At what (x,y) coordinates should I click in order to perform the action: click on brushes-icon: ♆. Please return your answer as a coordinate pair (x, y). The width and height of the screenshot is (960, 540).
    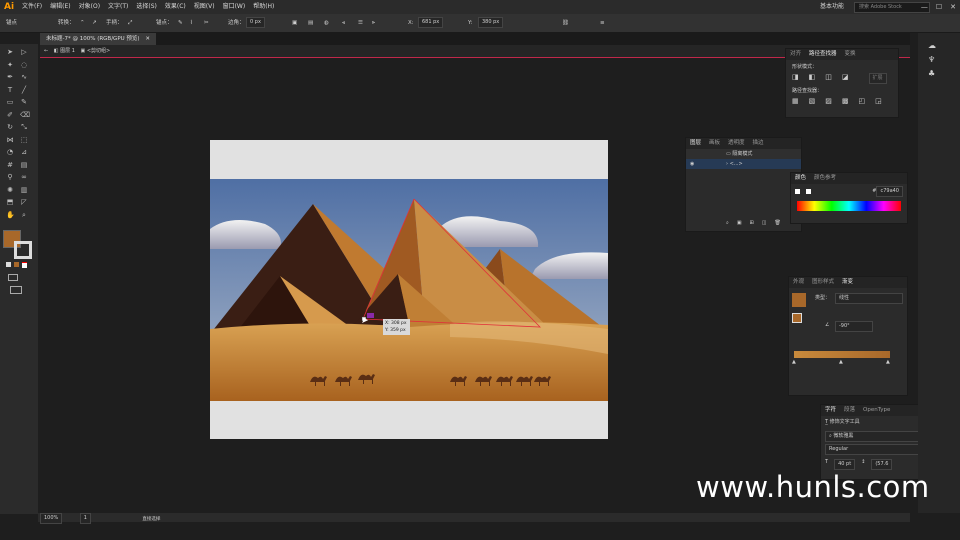
    Looking at the image, I should click on (931, 59).